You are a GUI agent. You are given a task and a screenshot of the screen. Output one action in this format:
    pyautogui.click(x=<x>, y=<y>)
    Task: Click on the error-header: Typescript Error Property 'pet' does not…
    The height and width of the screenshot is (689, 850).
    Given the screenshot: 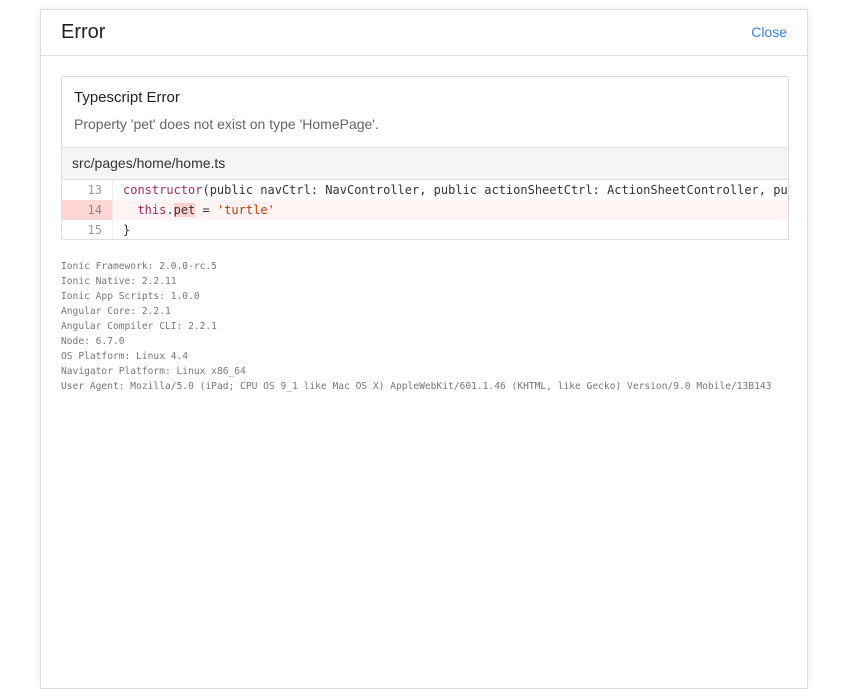 What is the action you would take?
    pyautogui.click(x=425, y=112)
    